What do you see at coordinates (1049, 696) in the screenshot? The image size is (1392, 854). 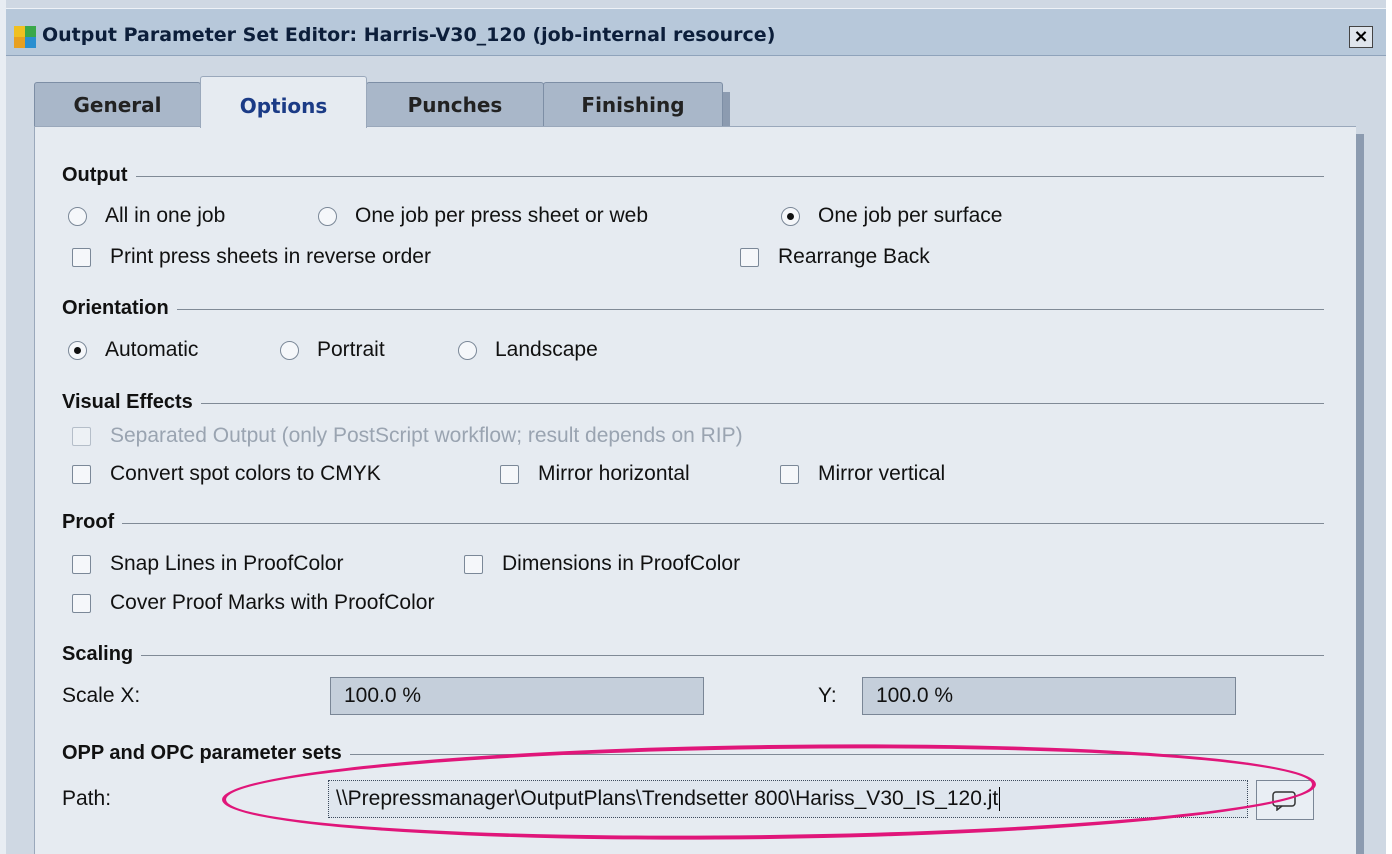 I see `scale-y-input: 100.0 %` at bounding box center [1049, 696].